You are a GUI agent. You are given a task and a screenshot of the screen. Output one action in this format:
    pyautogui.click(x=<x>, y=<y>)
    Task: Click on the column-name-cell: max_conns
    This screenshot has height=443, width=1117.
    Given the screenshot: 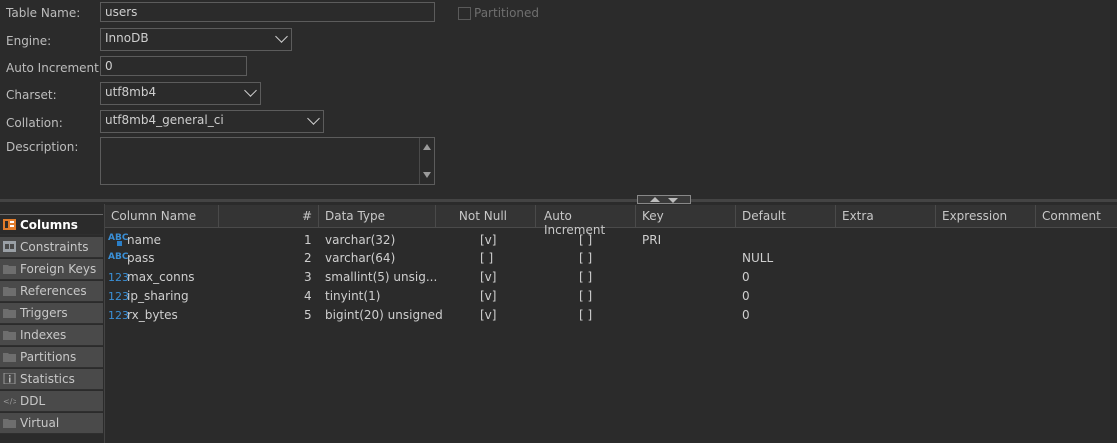 What is the action you would take?
    pyautogui.click(x=161, y=277)
    